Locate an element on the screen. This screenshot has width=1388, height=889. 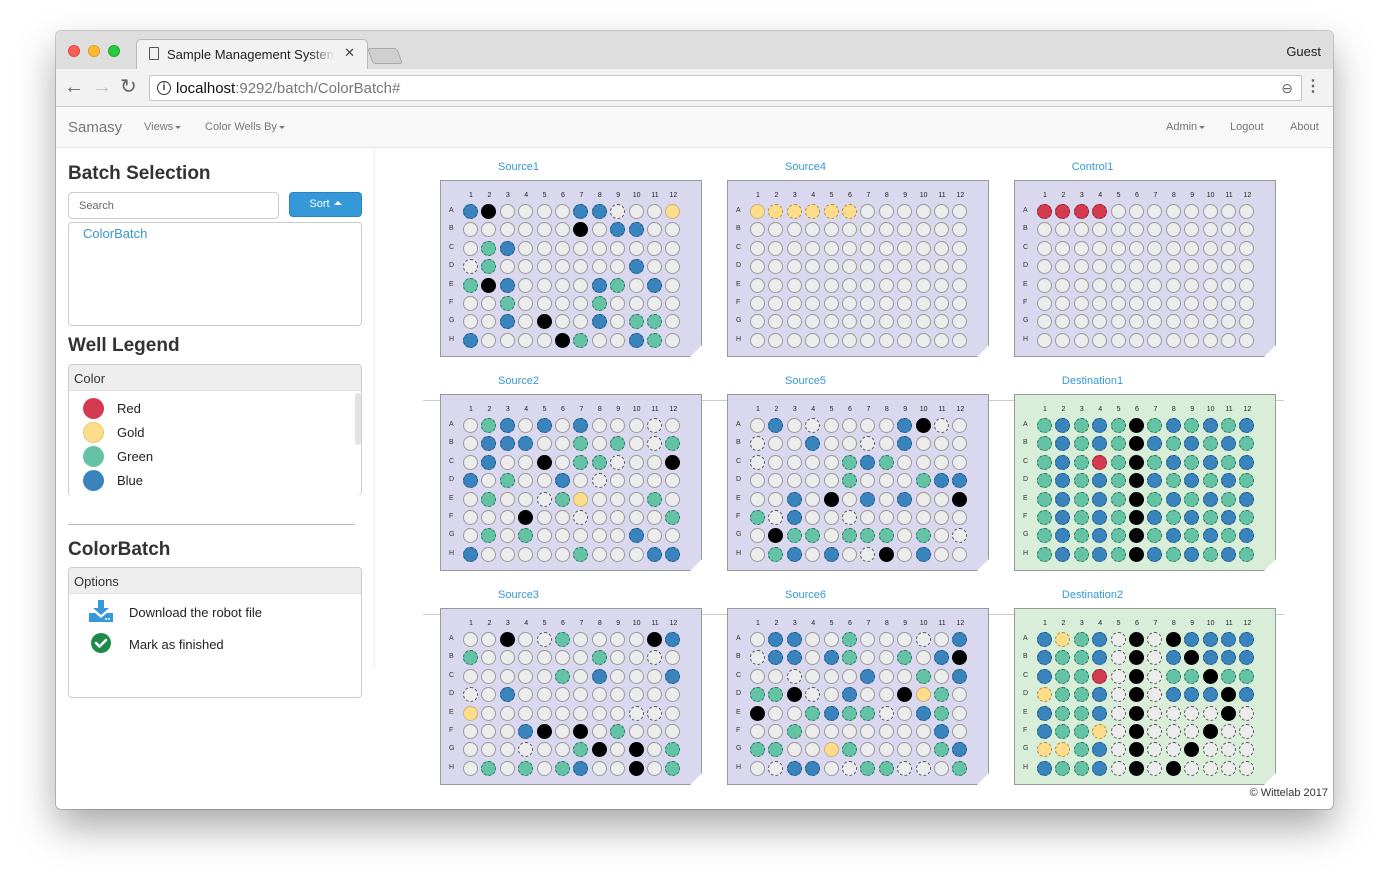
plate-title: Source2 is located at coordinates (518, 381).